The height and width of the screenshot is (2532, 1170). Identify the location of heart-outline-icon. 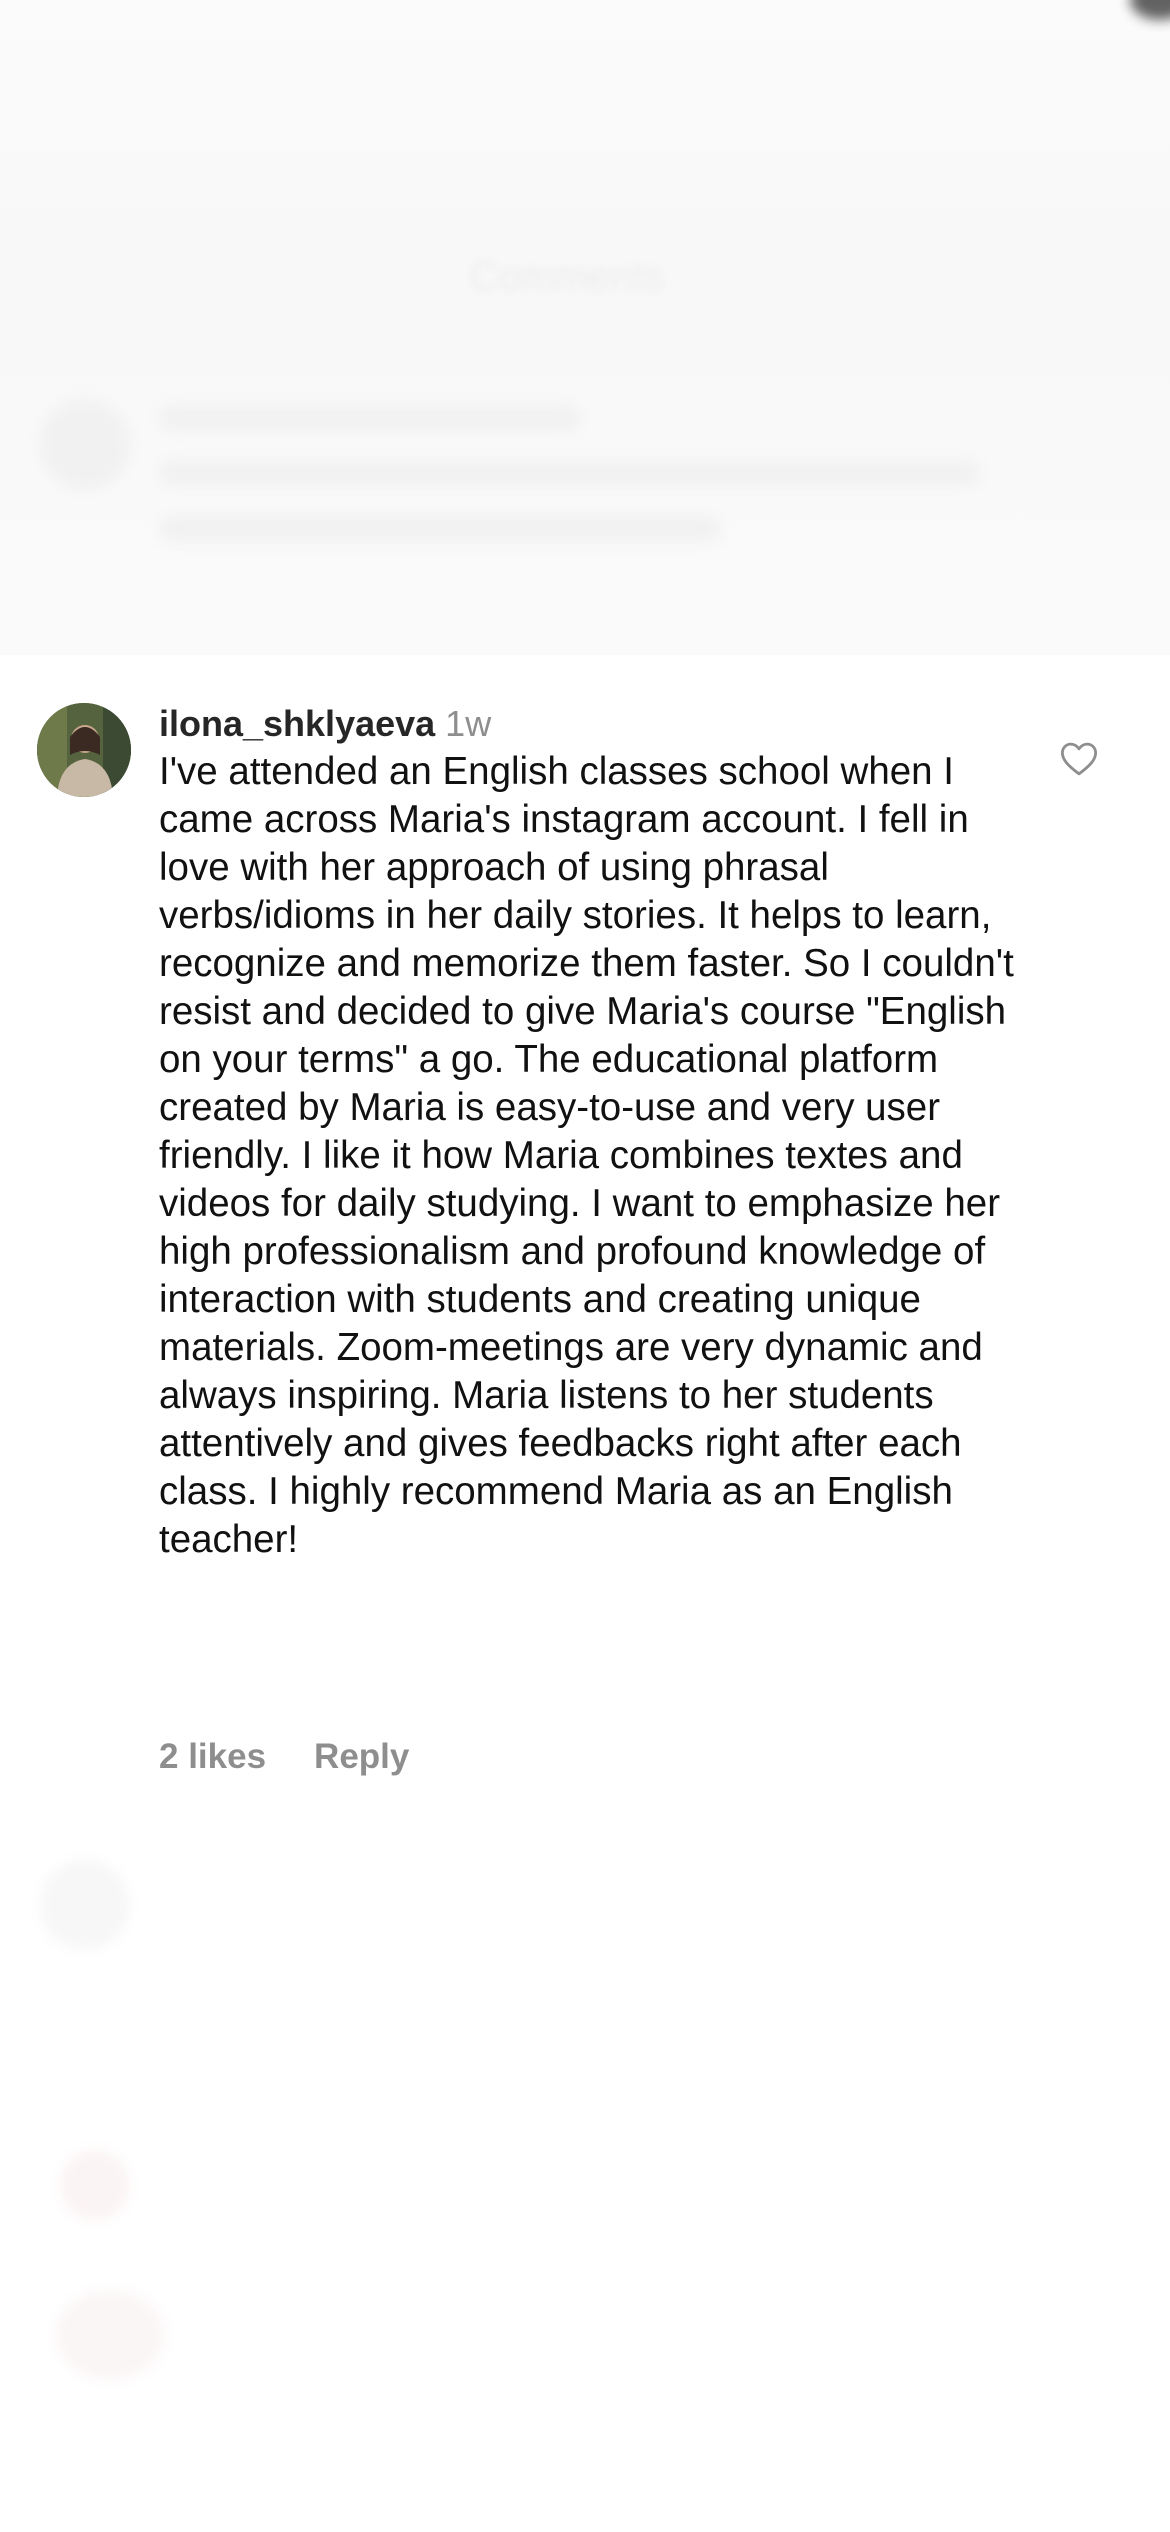
(1079, 759).